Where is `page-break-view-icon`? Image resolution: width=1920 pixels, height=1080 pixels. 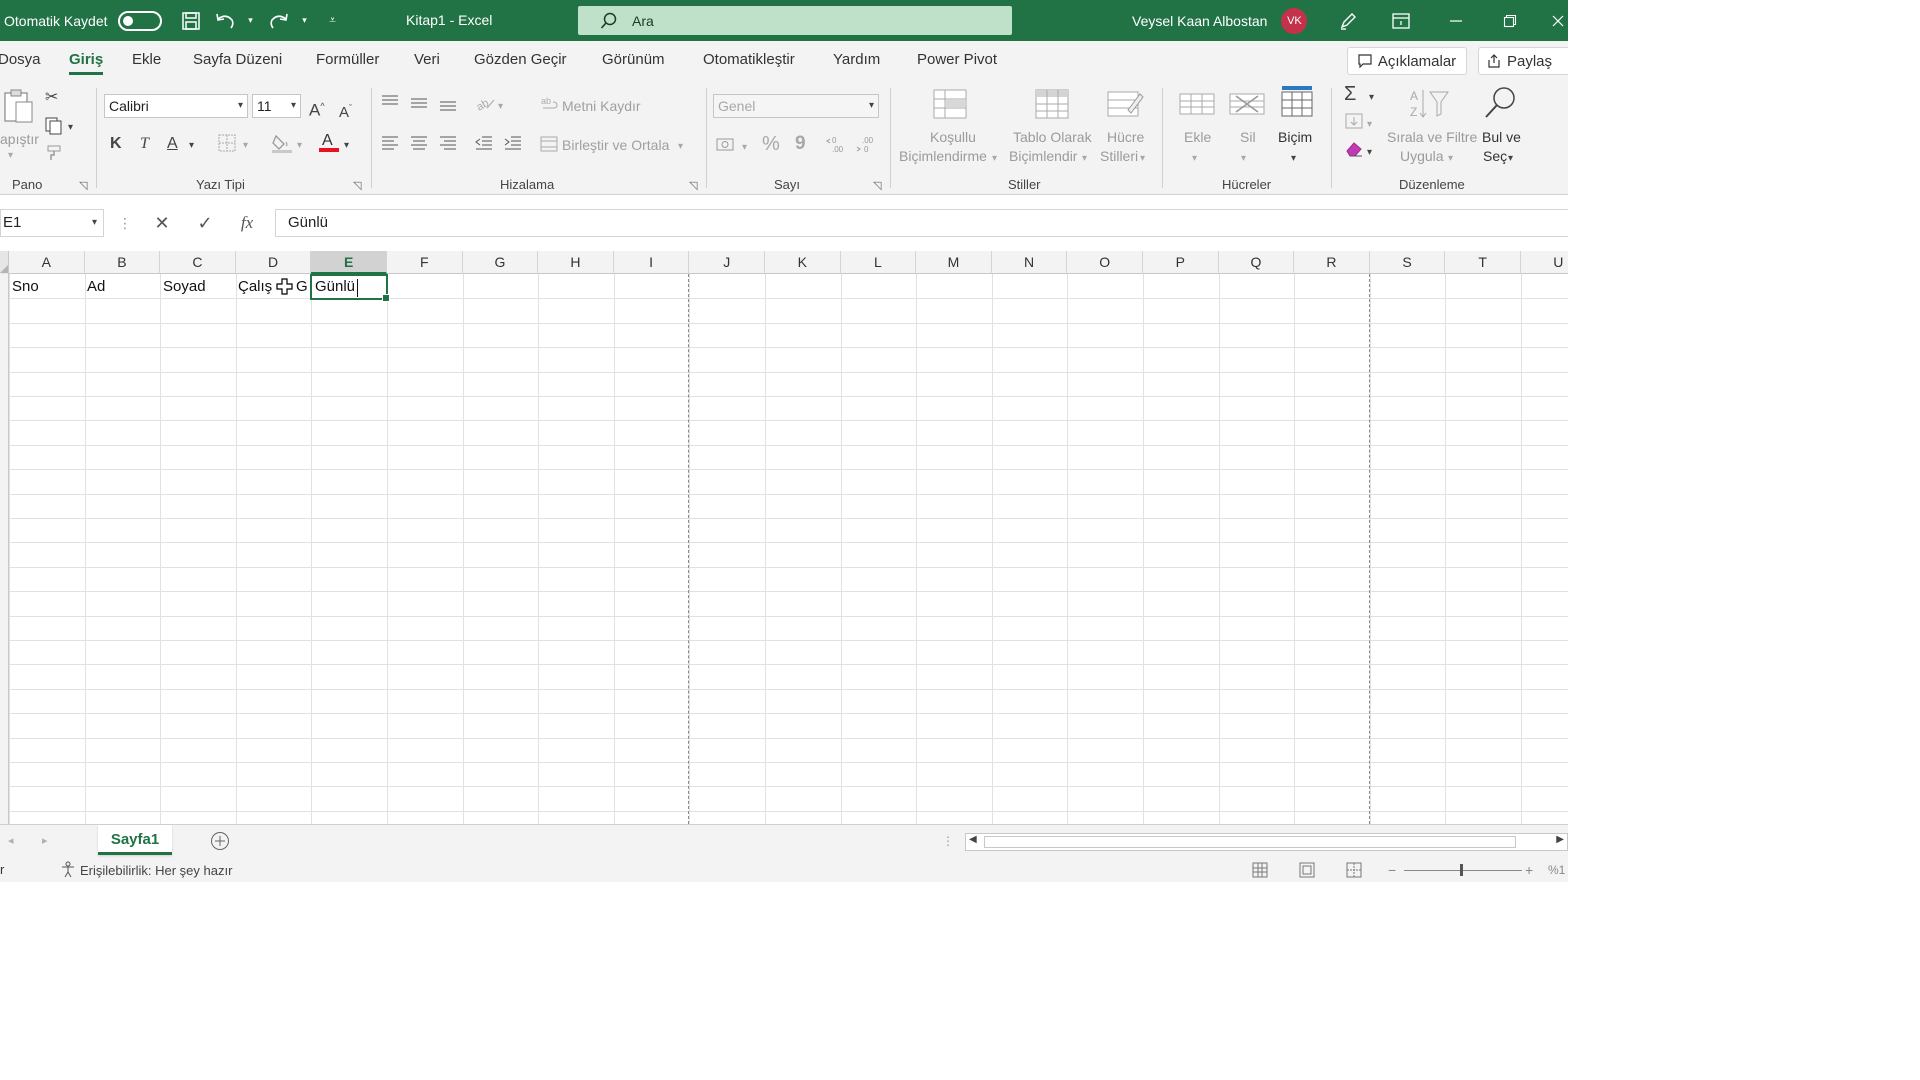 page-break-view-icon is located at coordinates (1354, 871).